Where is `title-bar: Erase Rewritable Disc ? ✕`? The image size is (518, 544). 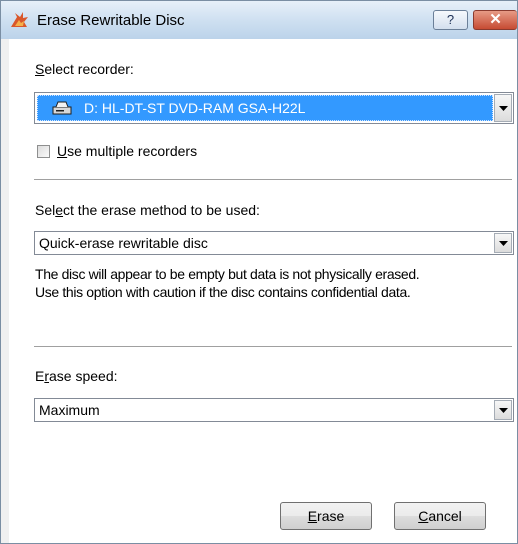 title-bar: Erase Rewritable Disc ? ✕ is located at coordinates (259, 20).